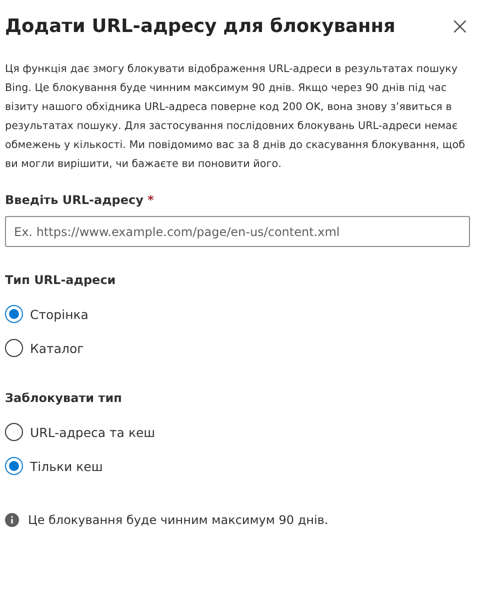 The image size is (488, 592). Describe the element at coordinates (64, 398) in the screenshot. I see `group-label: Заблокувати тип` at that location.